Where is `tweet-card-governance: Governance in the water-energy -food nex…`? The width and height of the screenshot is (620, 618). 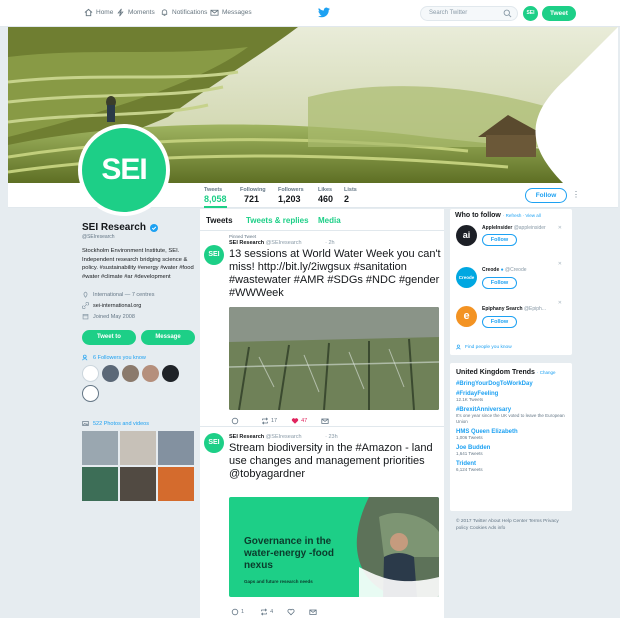 tweet-card-governance: Governance in the water-energy -food nex… is located at coordinates (334, 547).